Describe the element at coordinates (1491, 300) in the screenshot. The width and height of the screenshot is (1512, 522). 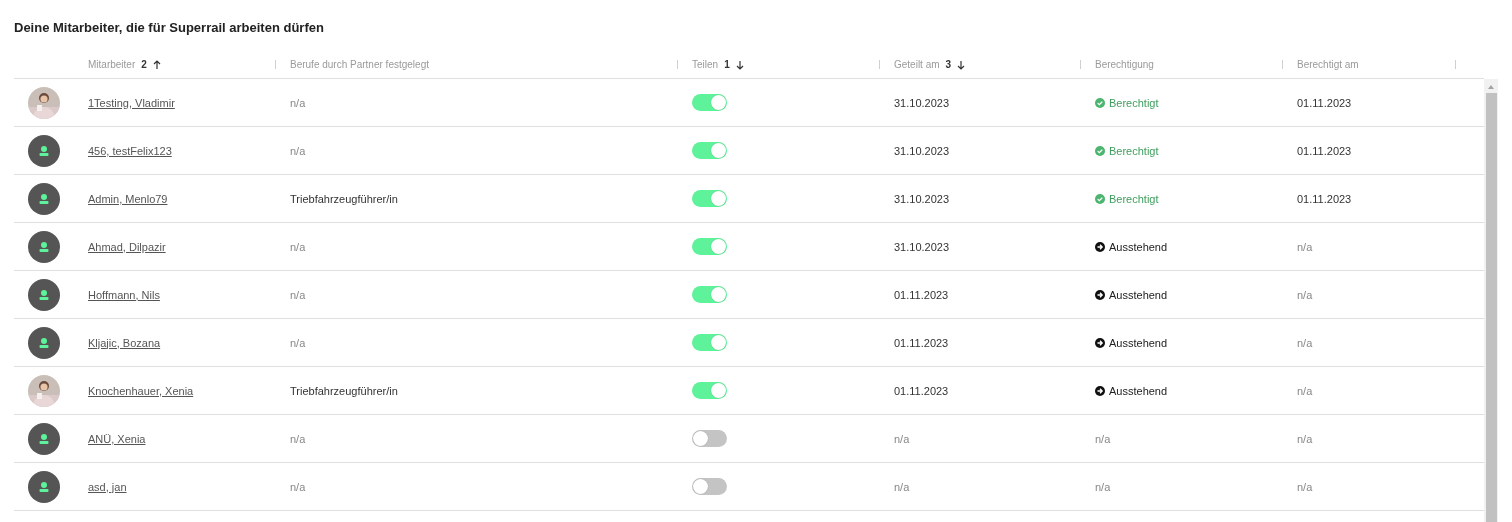
I see `scrollbar` at that location.